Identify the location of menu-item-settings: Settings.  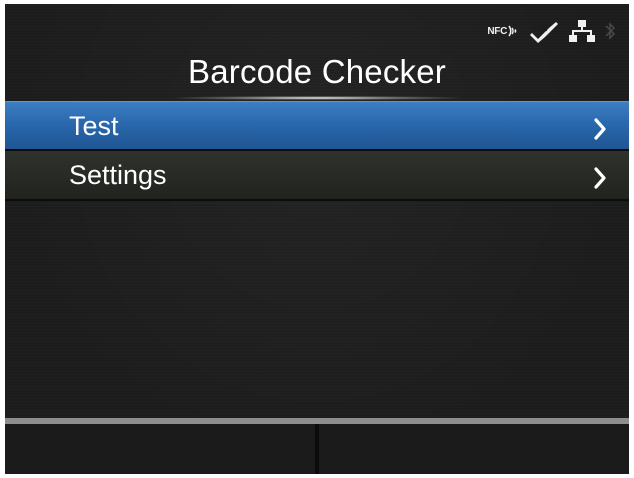
(317, 176).